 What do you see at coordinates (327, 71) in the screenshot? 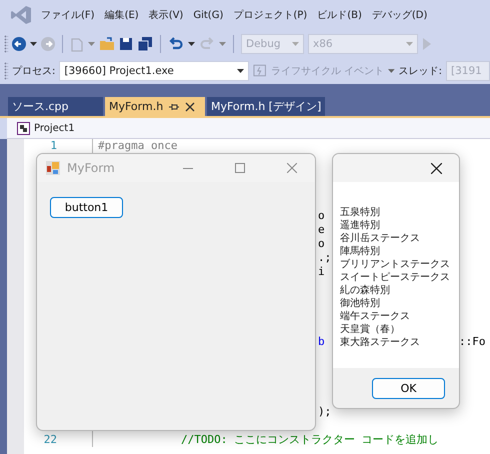
I see `lifecycle-events-label: ライフサイクル イベント` at bounding box center [327, 71].